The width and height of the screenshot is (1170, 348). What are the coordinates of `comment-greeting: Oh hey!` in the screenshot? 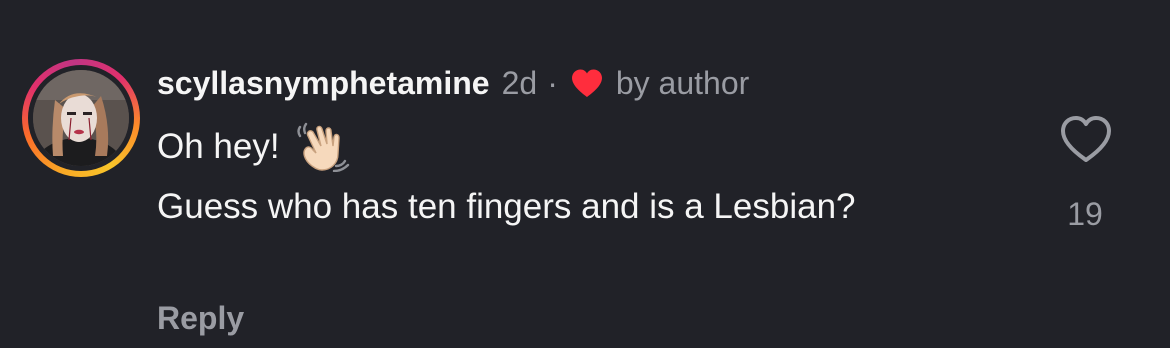 It's located at (218, 146).